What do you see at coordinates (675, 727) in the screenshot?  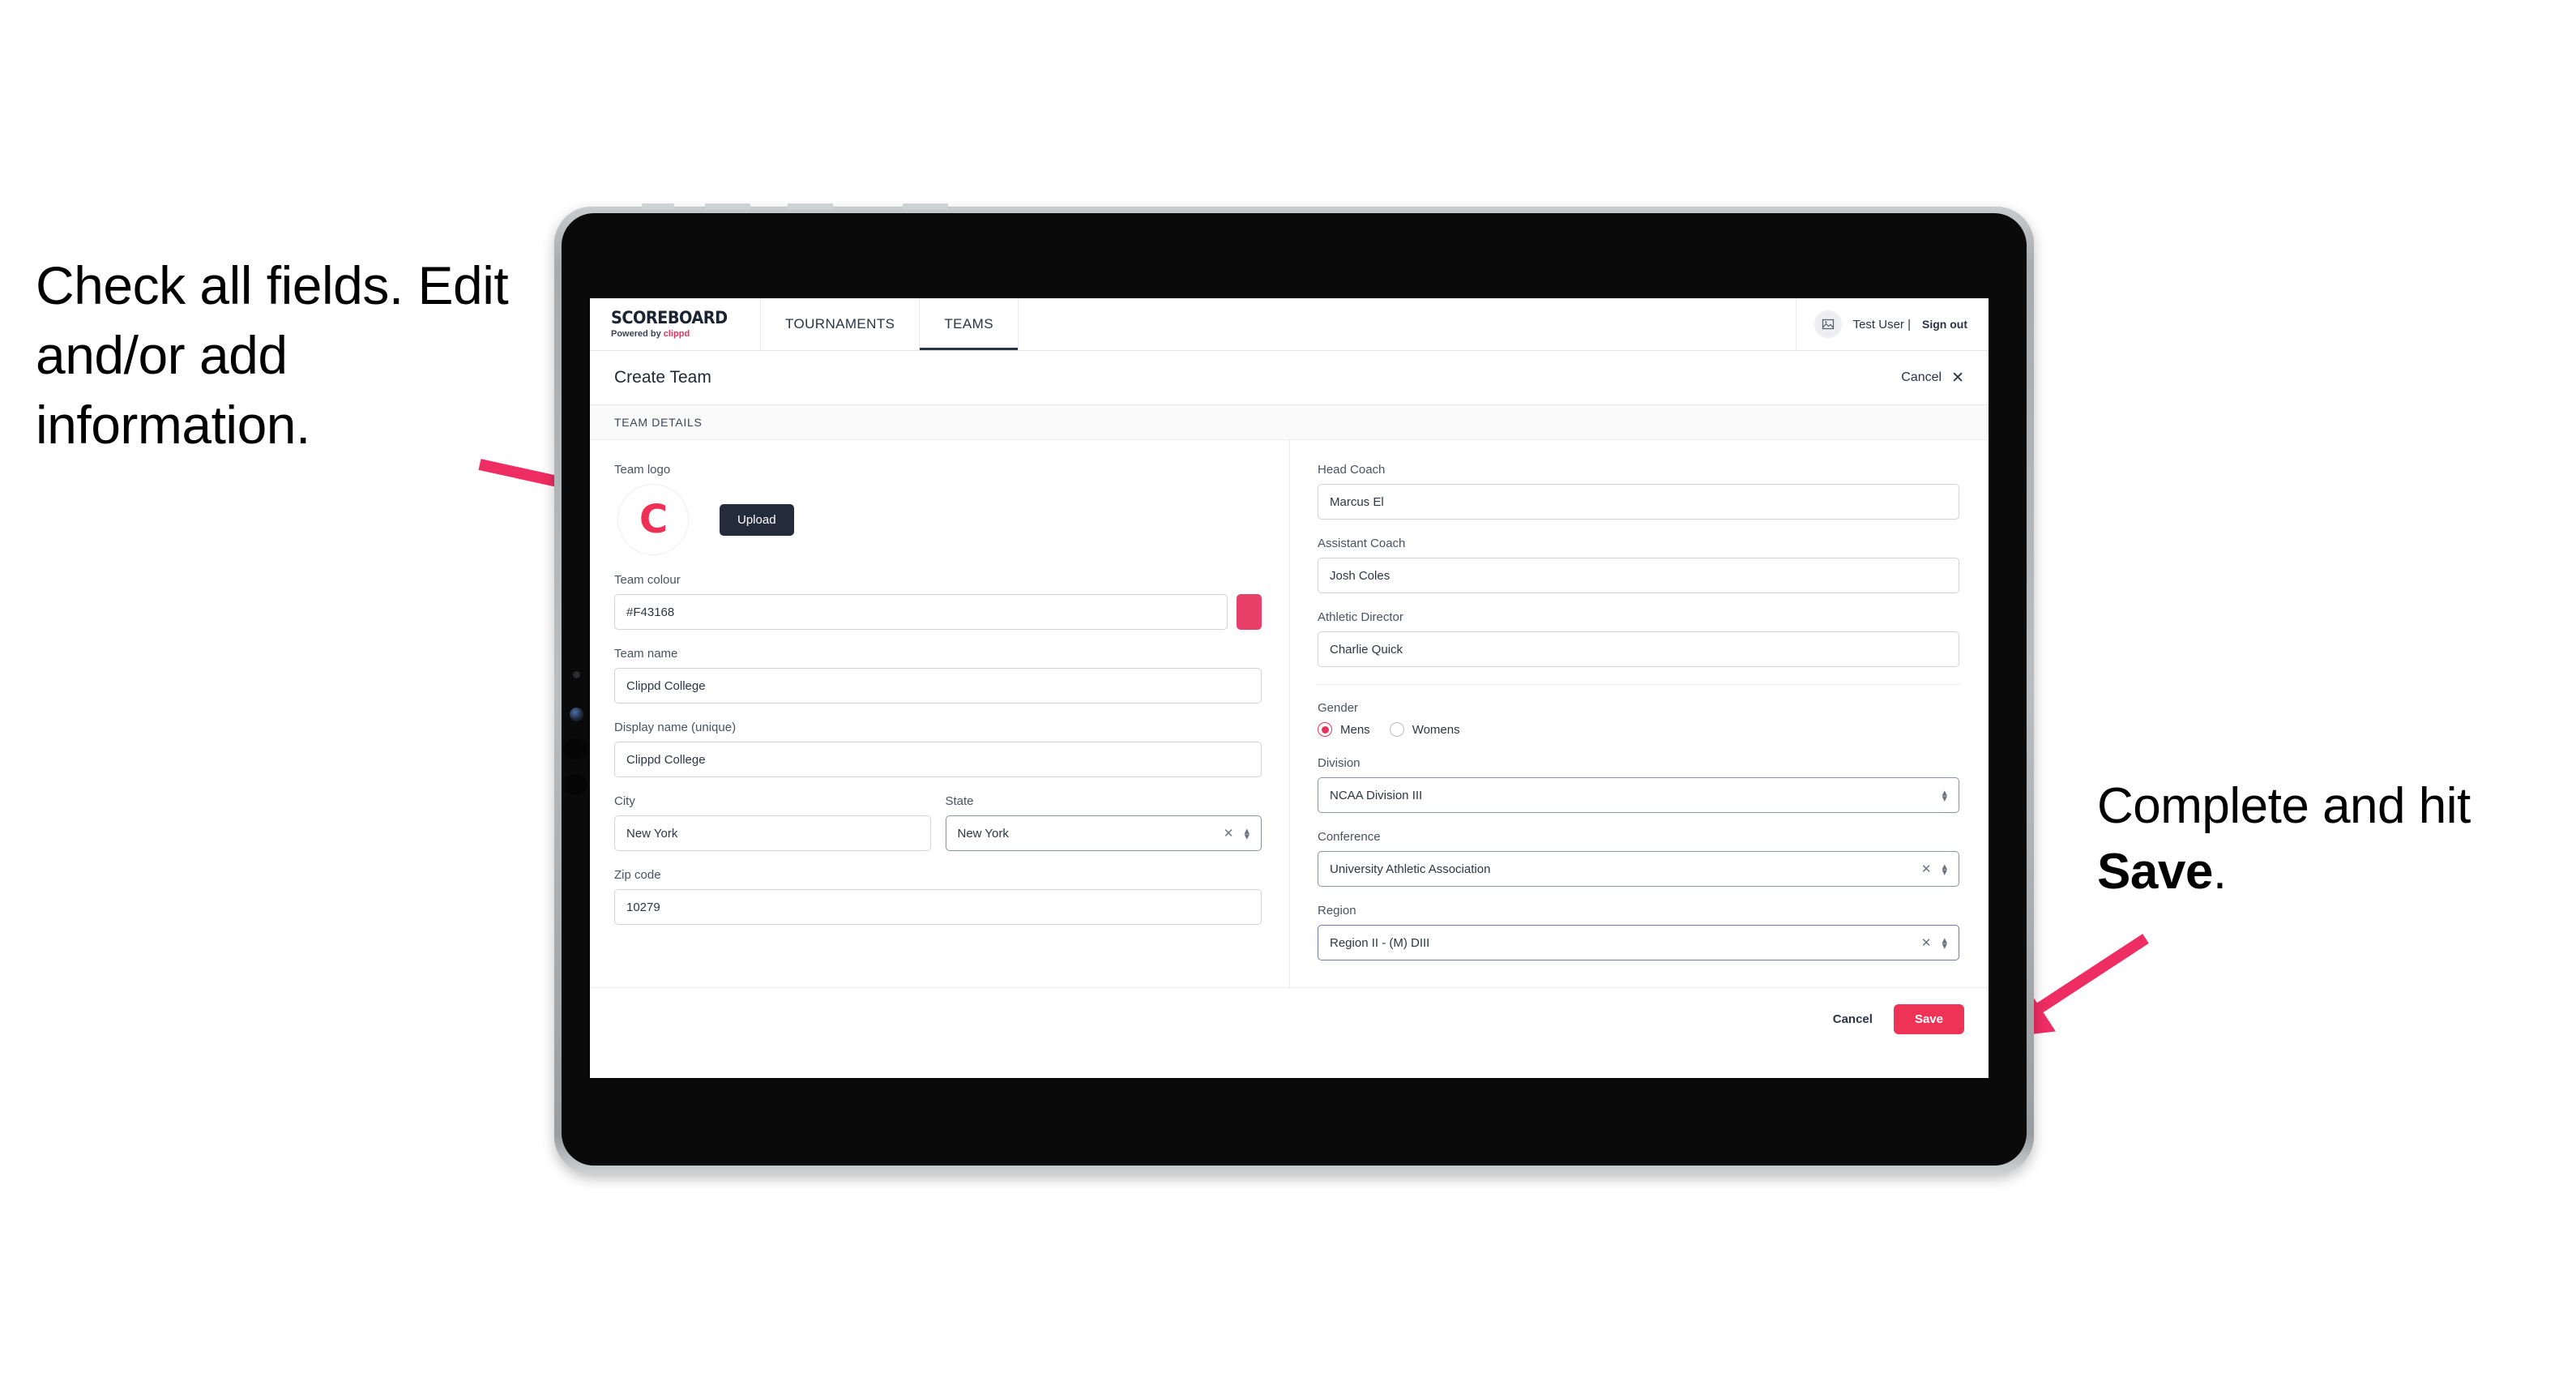 I see `display-name-label: Display name (unique)` at bounding box center [675, 727].